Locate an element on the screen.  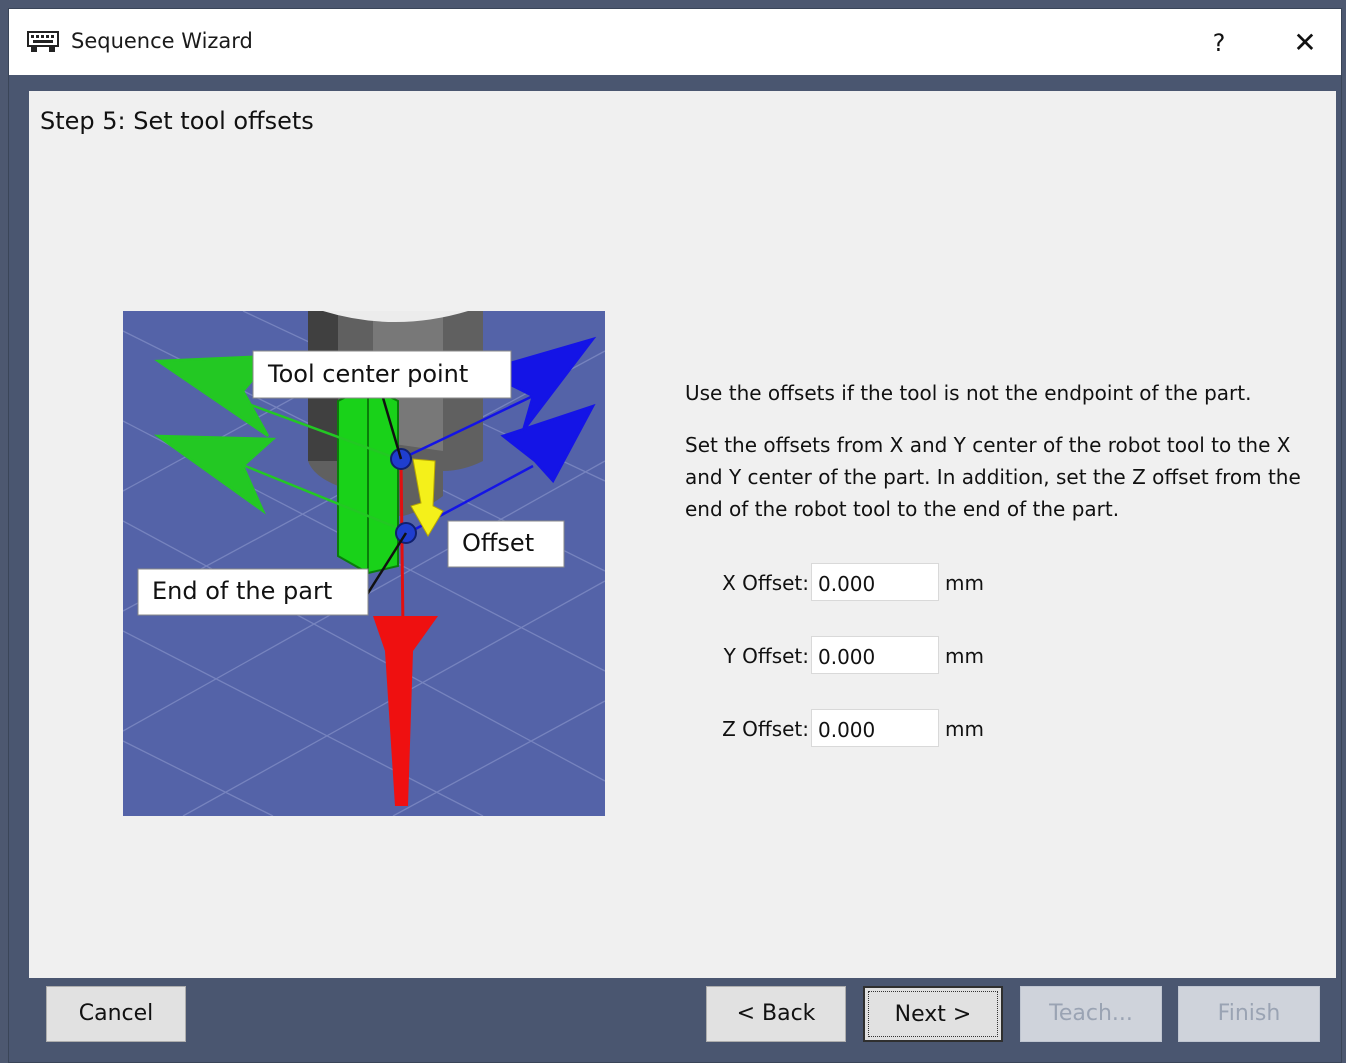
next-button: Next > is located at coordinates (933, 1014).